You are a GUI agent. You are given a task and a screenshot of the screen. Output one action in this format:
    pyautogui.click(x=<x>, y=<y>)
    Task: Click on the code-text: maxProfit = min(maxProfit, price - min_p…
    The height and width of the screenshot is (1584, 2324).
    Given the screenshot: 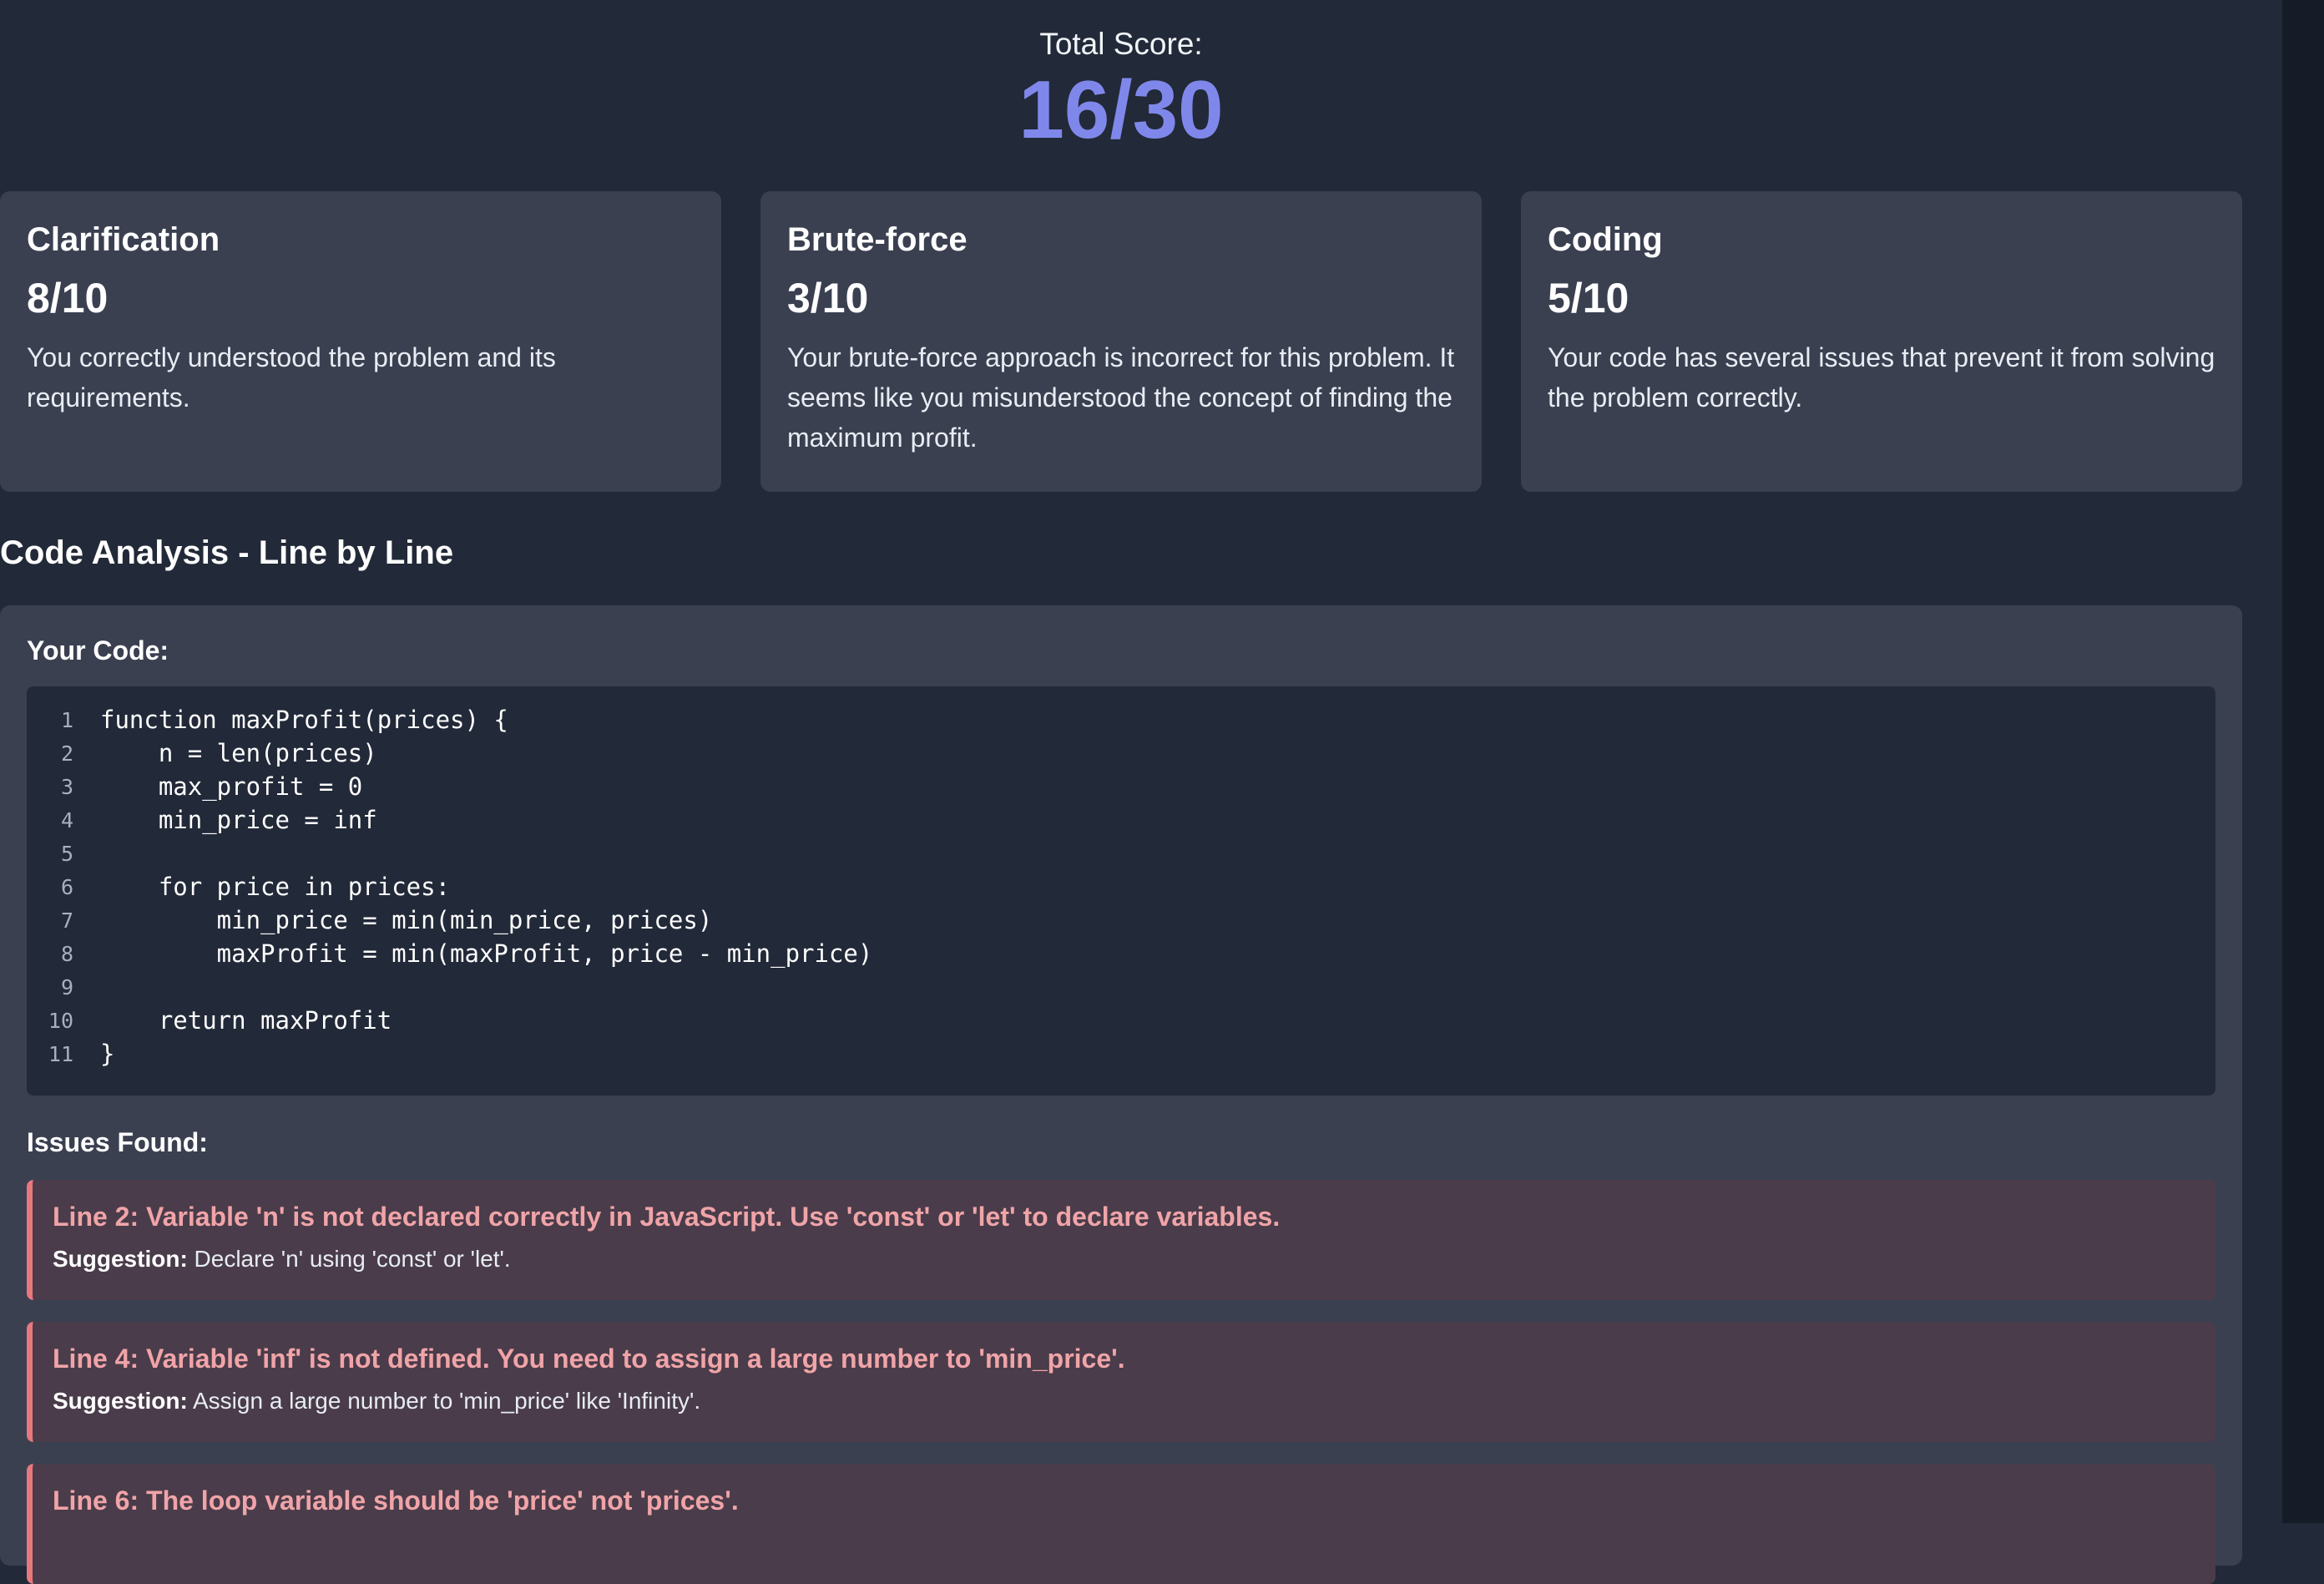 What is the action you would take?
    pyautogui.click(x=486, y=954)
    